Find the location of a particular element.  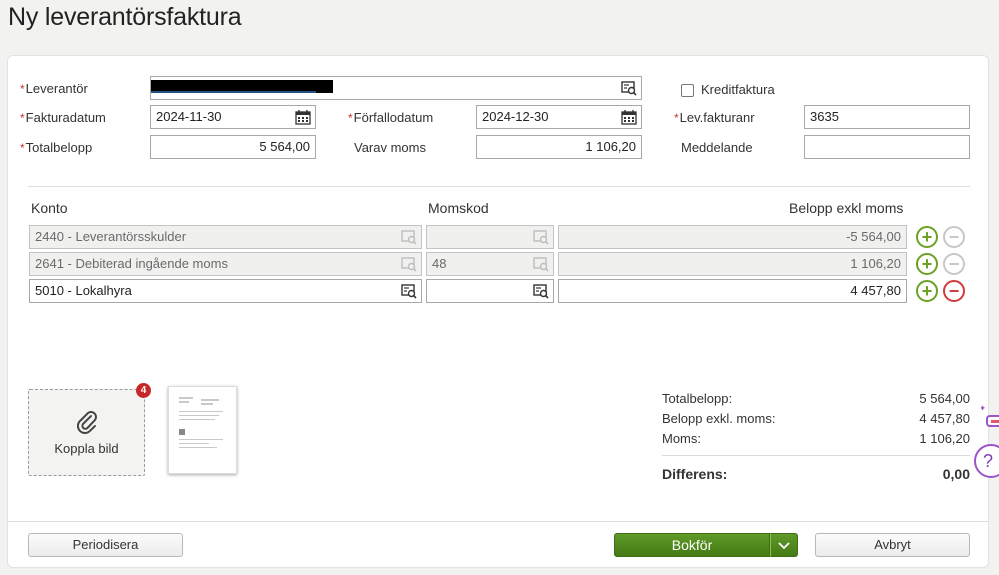

table-row-belopp: 4 457,80 is located at coordinates (732, 291).